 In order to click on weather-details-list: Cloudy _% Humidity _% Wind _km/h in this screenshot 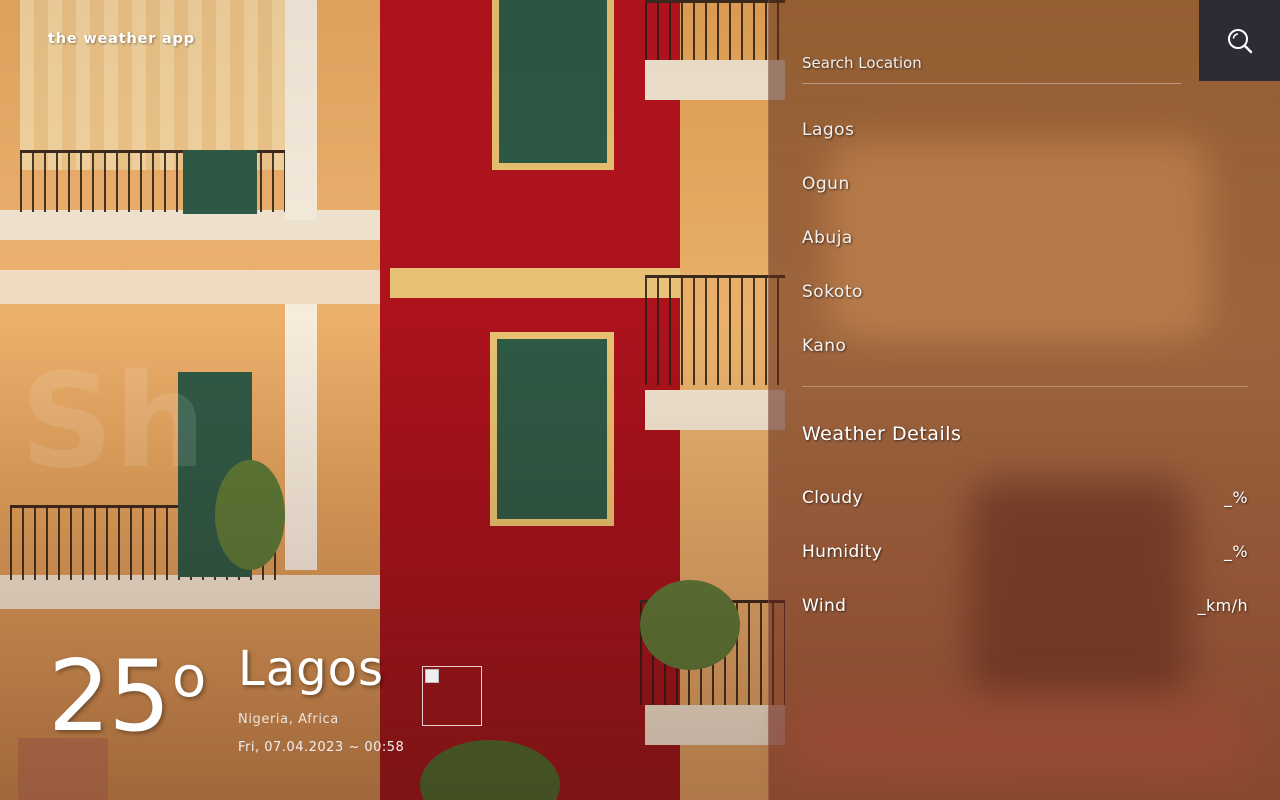, I will do `click(1025, 567)`.